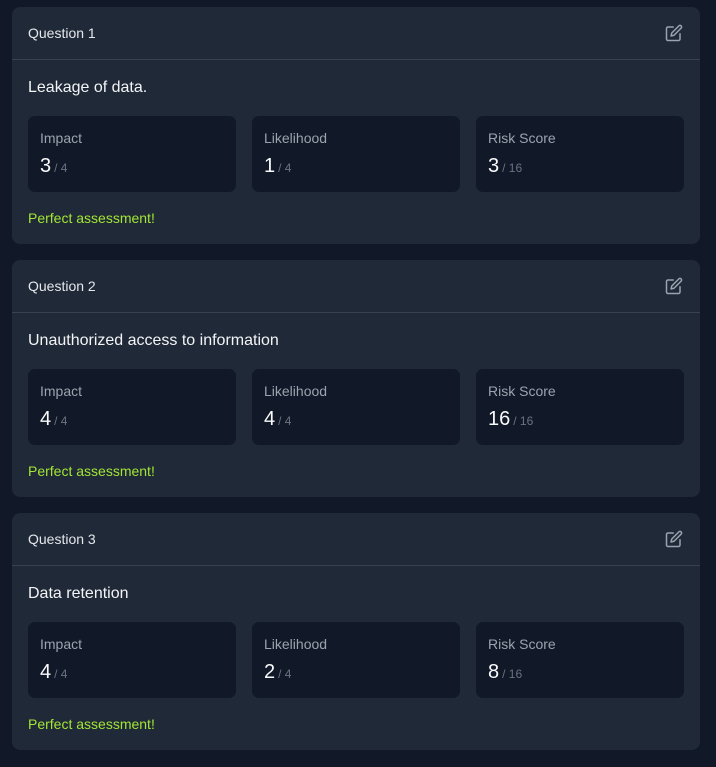 The width and height of the screenshot is (716, 767). I want to click on question-title: Question 2, so click(62, 286).